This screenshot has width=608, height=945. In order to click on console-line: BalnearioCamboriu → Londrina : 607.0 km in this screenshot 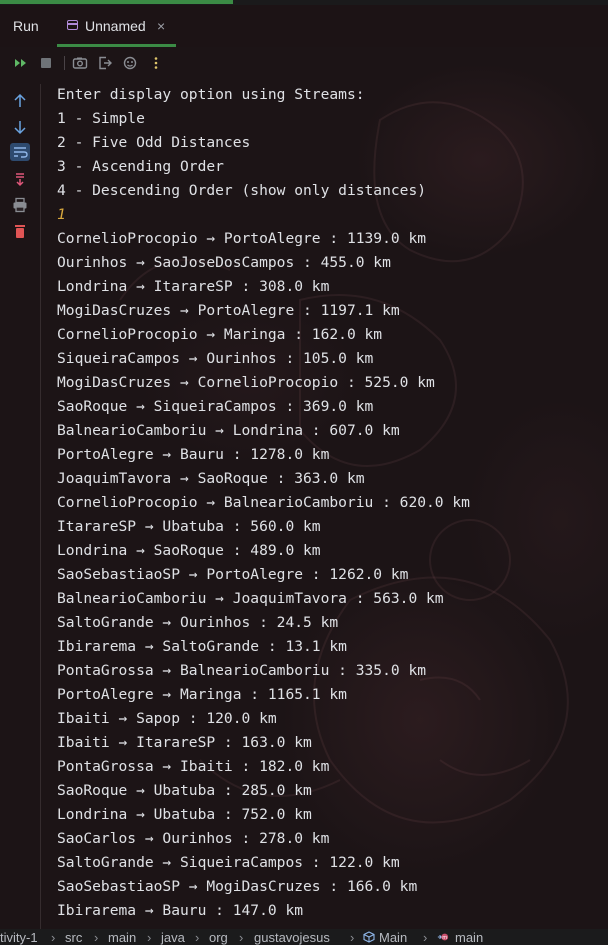, I will do `click(228, 430)`.